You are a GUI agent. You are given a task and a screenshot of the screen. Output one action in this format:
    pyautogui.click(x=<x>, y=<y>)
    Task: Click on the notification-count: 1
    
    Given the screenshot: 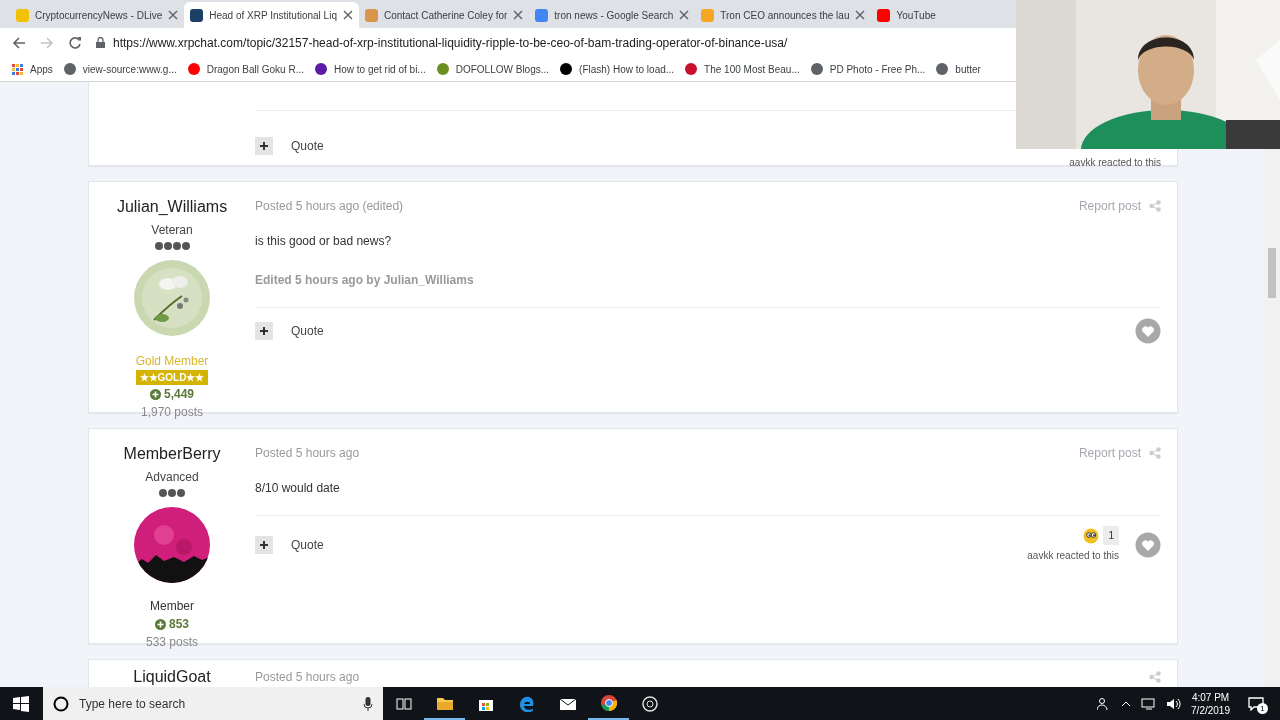 What is the action you would take?
    pyautogui.click(x=1262, y=708)
    